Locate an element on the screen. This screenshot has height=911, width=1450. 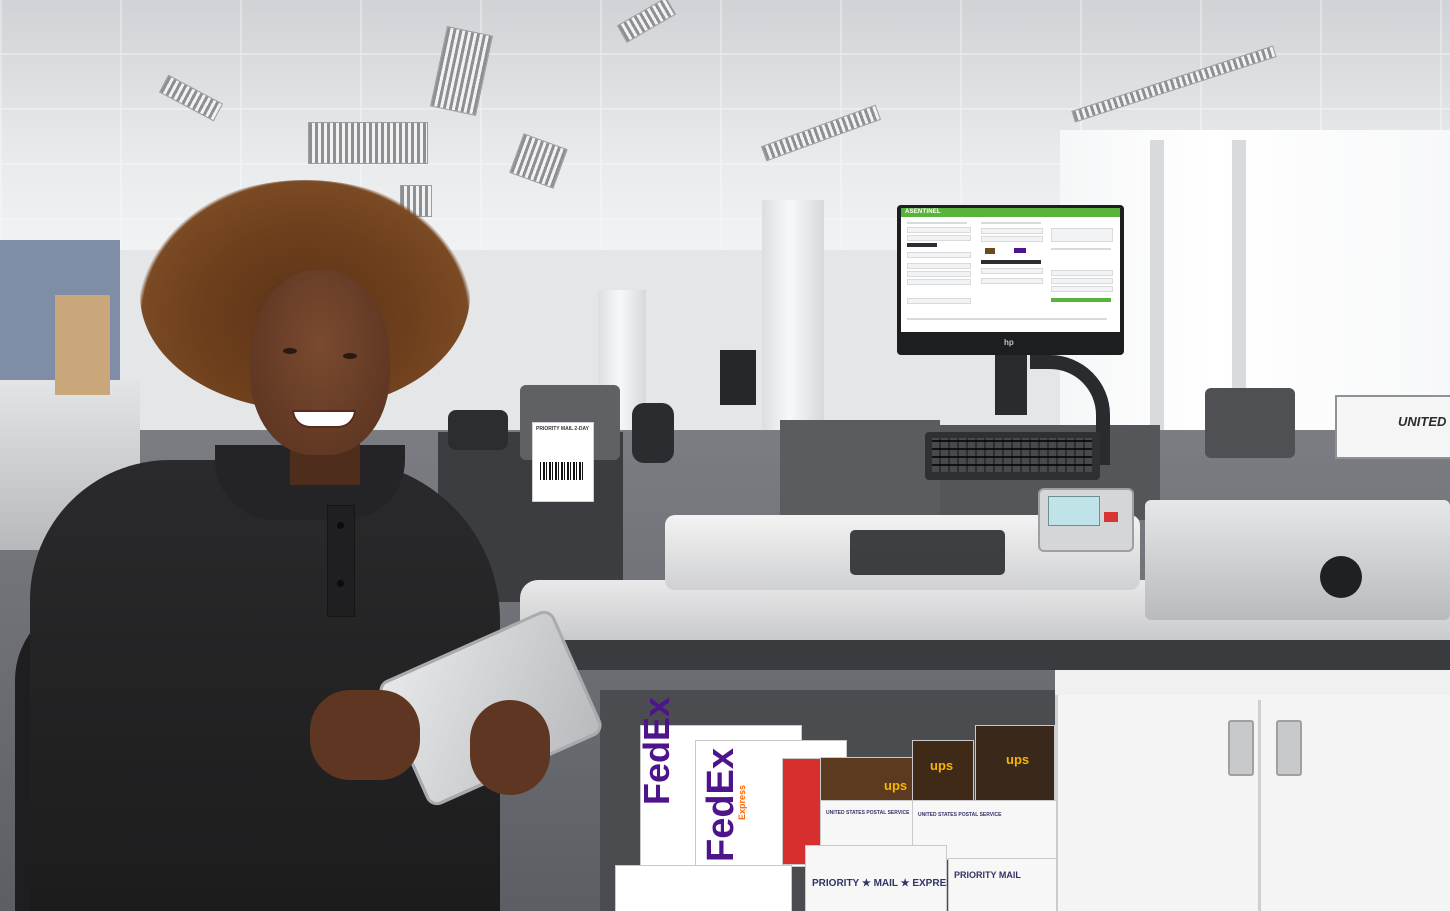
app-footer is located at coordinates (1007, 319).